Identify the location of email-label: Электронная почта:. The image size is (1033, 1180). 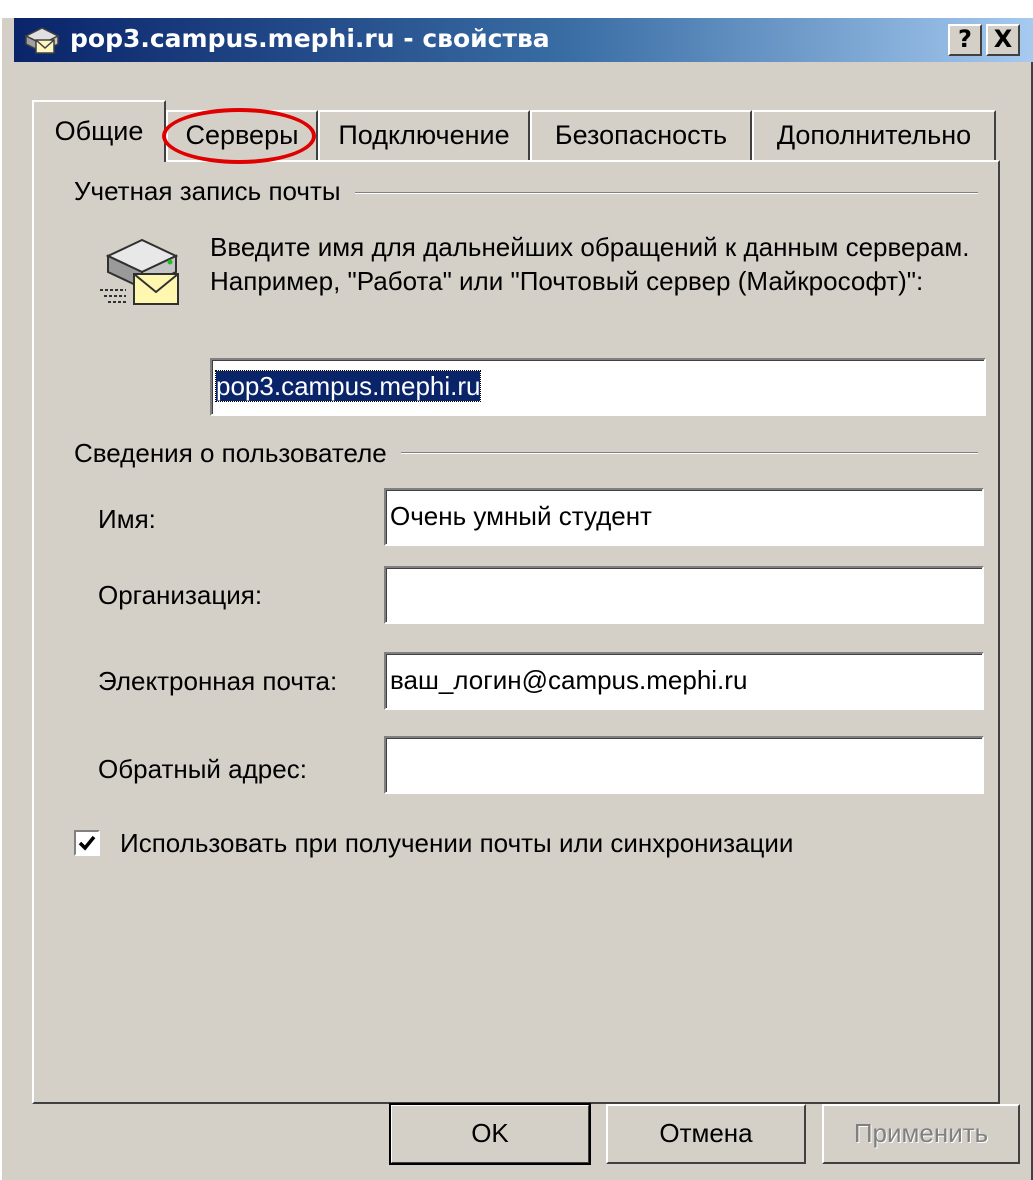
(218, 681).